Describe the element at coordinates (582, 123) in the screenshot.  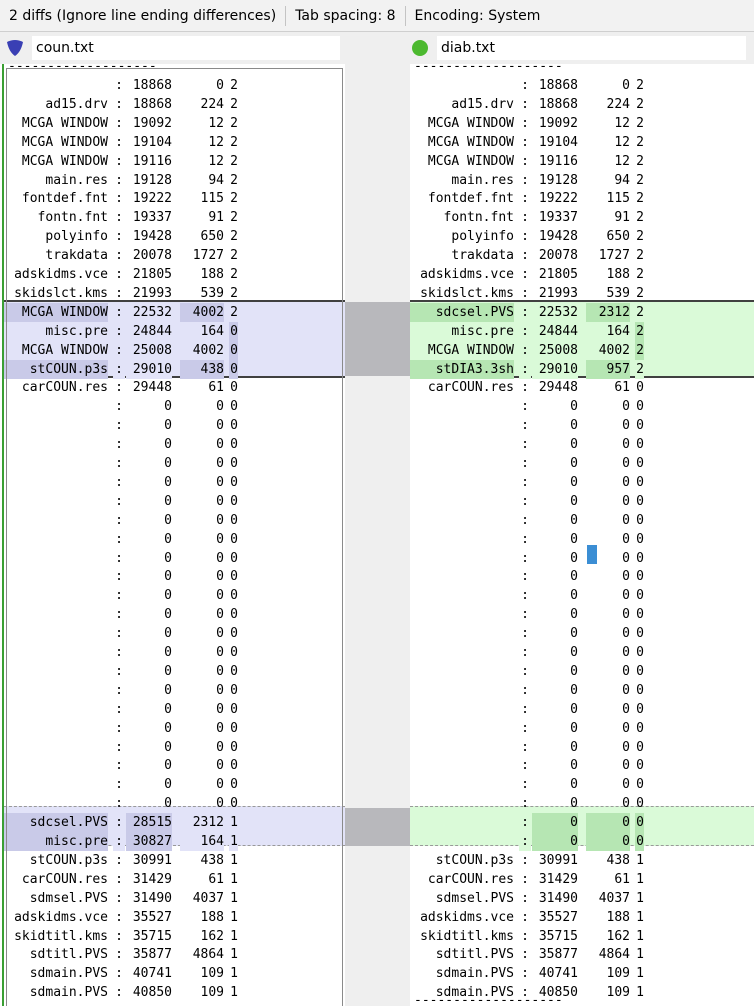
I see `right-diff-line: MCGA WINDOW:19092 12 2` at that location.